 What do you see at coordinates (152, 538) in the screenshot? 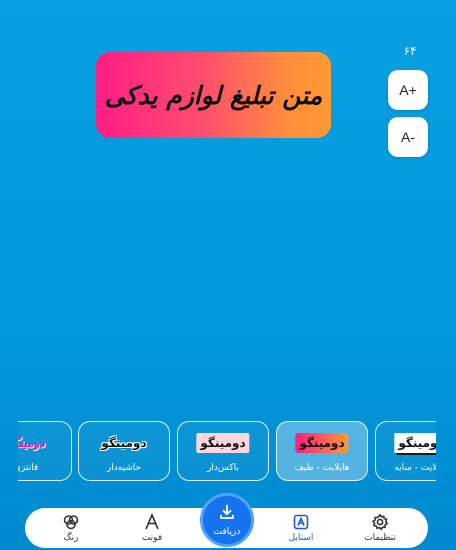
I see `nav-label-font: فونت` at bounding box center [152, 538].